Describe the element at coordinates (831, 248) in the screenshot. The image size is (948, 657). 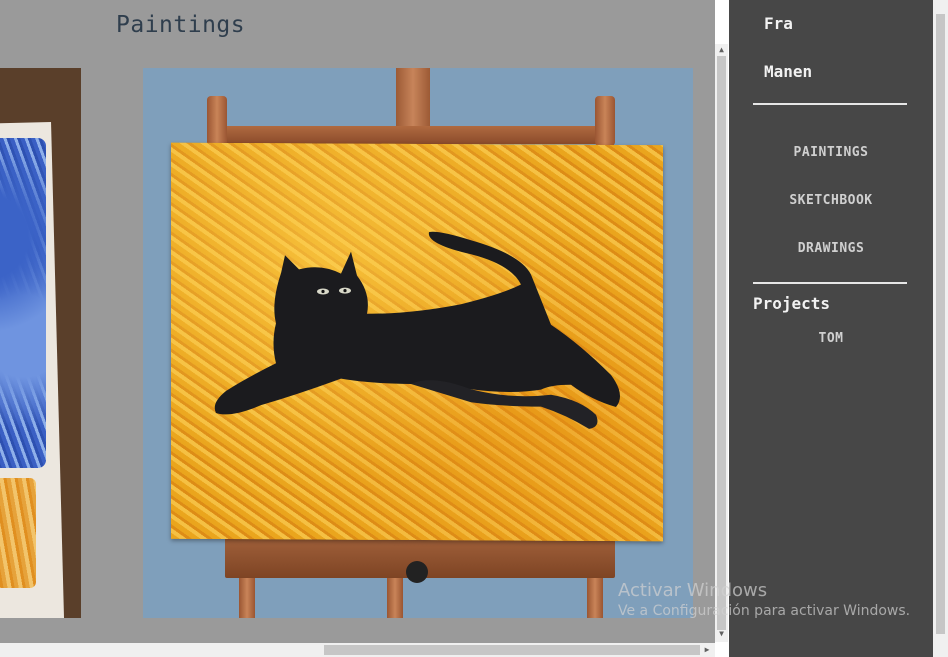
I see `nav-item-drawings: DRAWINGS` at that location.